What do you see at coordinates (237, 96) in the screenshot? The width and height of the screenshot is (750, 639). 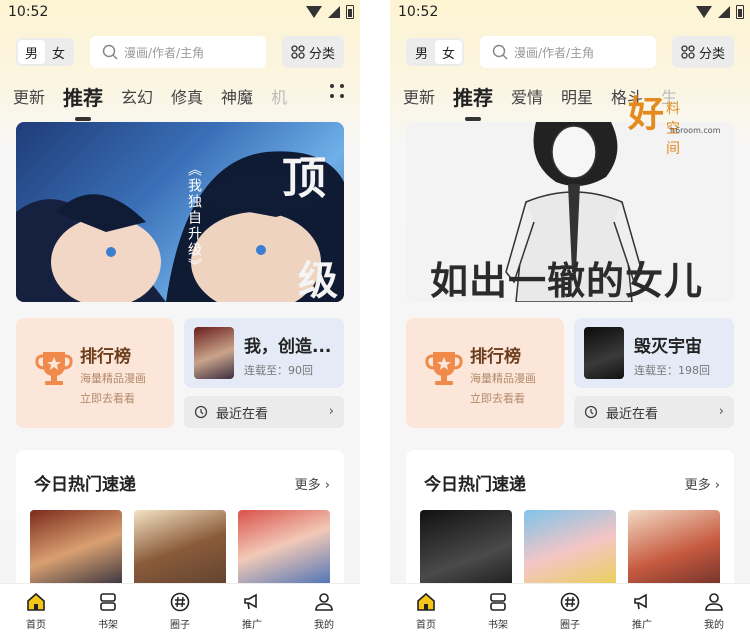 I see `tab-demon: 神魔` at bounding box center [237, 96].